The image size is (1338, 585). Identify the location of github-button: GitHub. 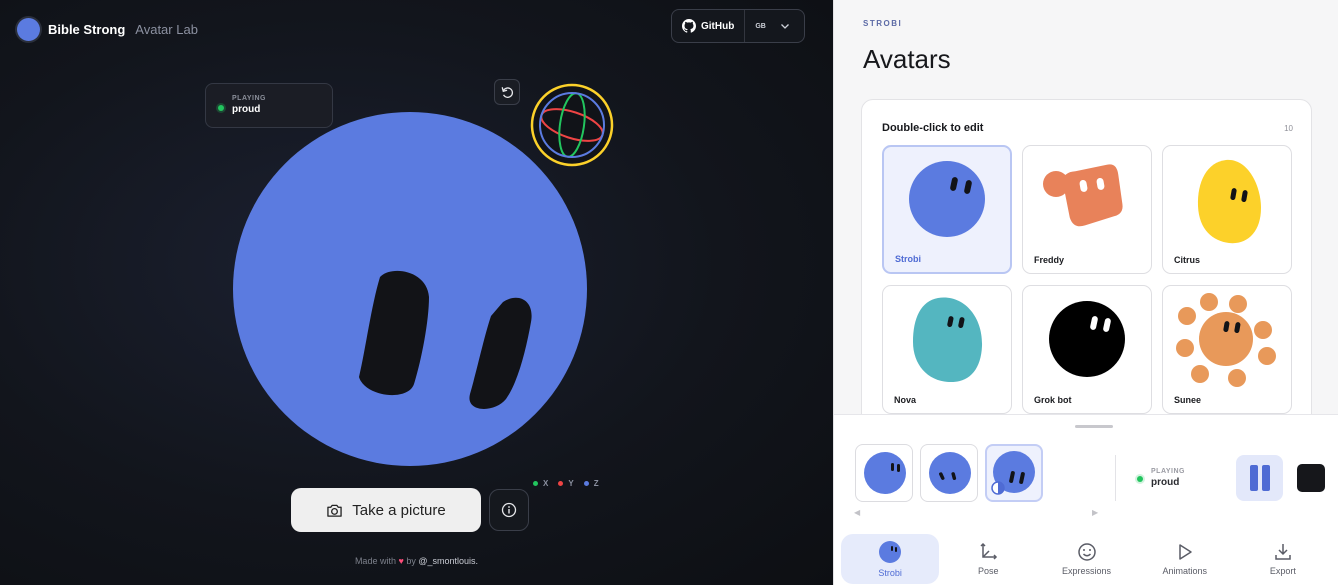
(709, 26).